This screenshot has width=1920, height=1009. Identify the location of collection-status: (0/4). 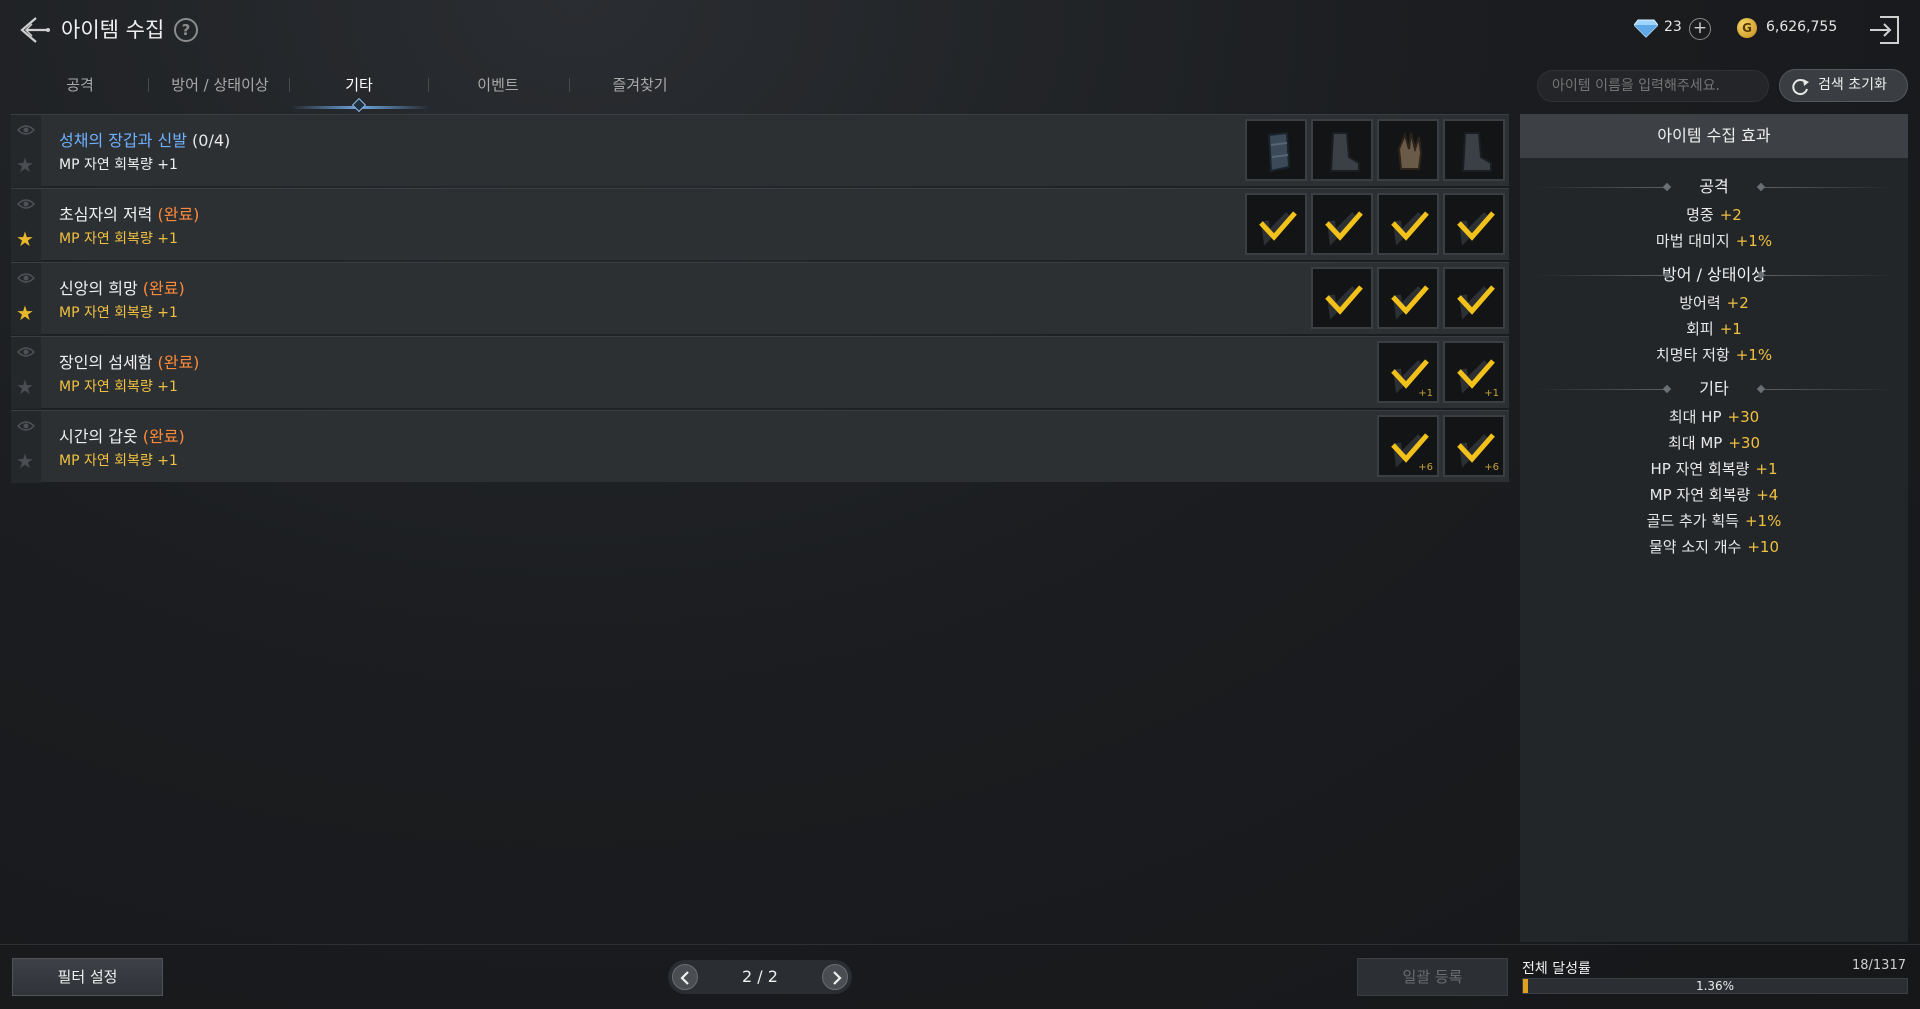
(211, 140).